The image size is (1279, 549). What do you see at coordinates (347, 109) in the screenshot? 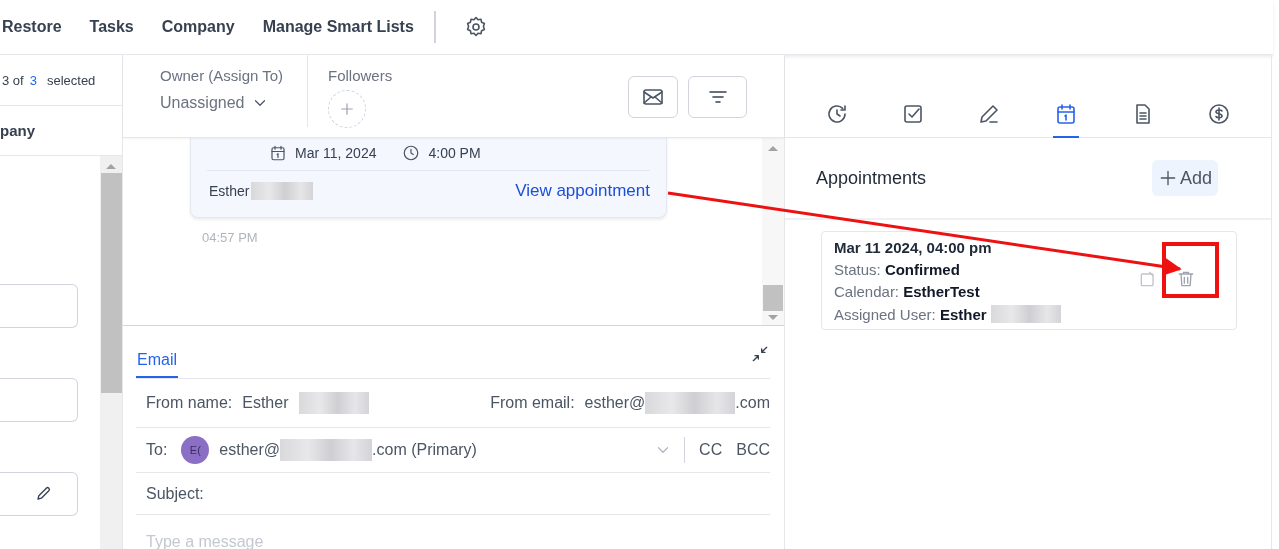
I see `plus-icon` at bounding box center [347, 109].